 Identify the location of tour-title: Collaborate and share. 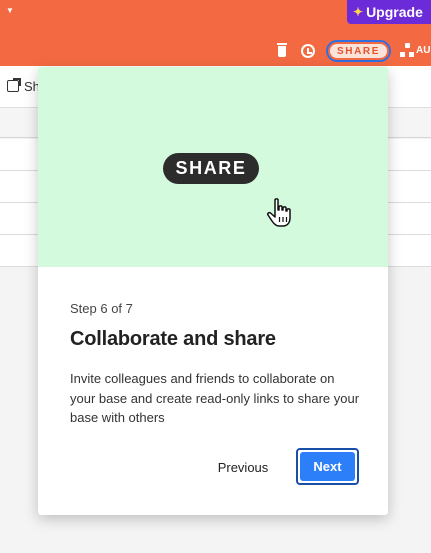
(173, 339).